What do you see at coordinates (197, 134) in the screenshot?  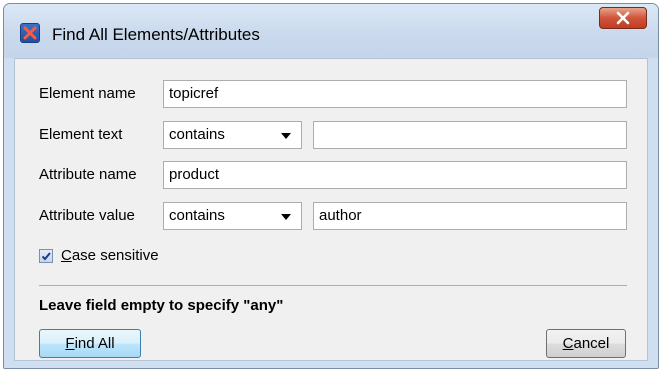 I see `element-text-mode-value: contains` at bounding box center [197, 134].